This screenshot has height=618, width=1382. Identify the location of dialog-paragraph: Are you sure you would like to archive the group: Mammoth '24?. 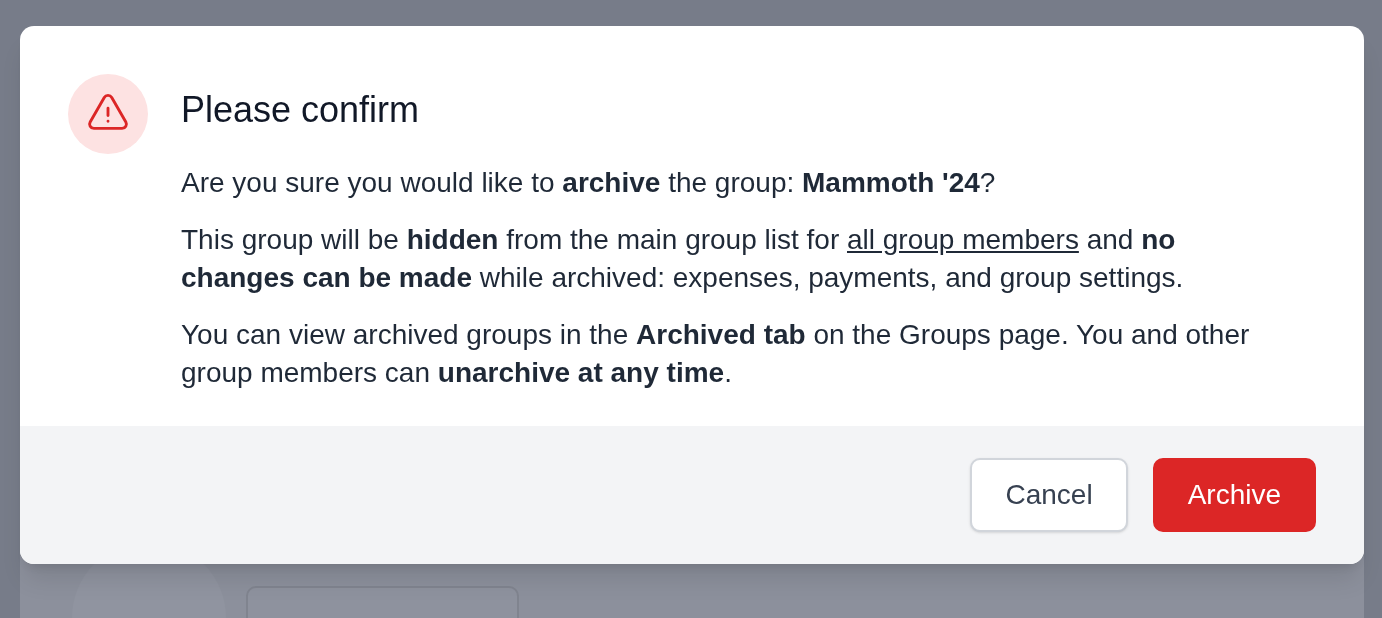
(588, 183).